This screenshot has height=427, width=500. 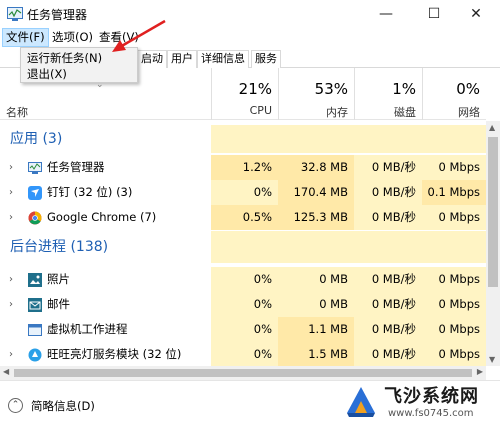 I want to click on chevron-up-circle-icon: ⌃, so click(x=15, y=405).